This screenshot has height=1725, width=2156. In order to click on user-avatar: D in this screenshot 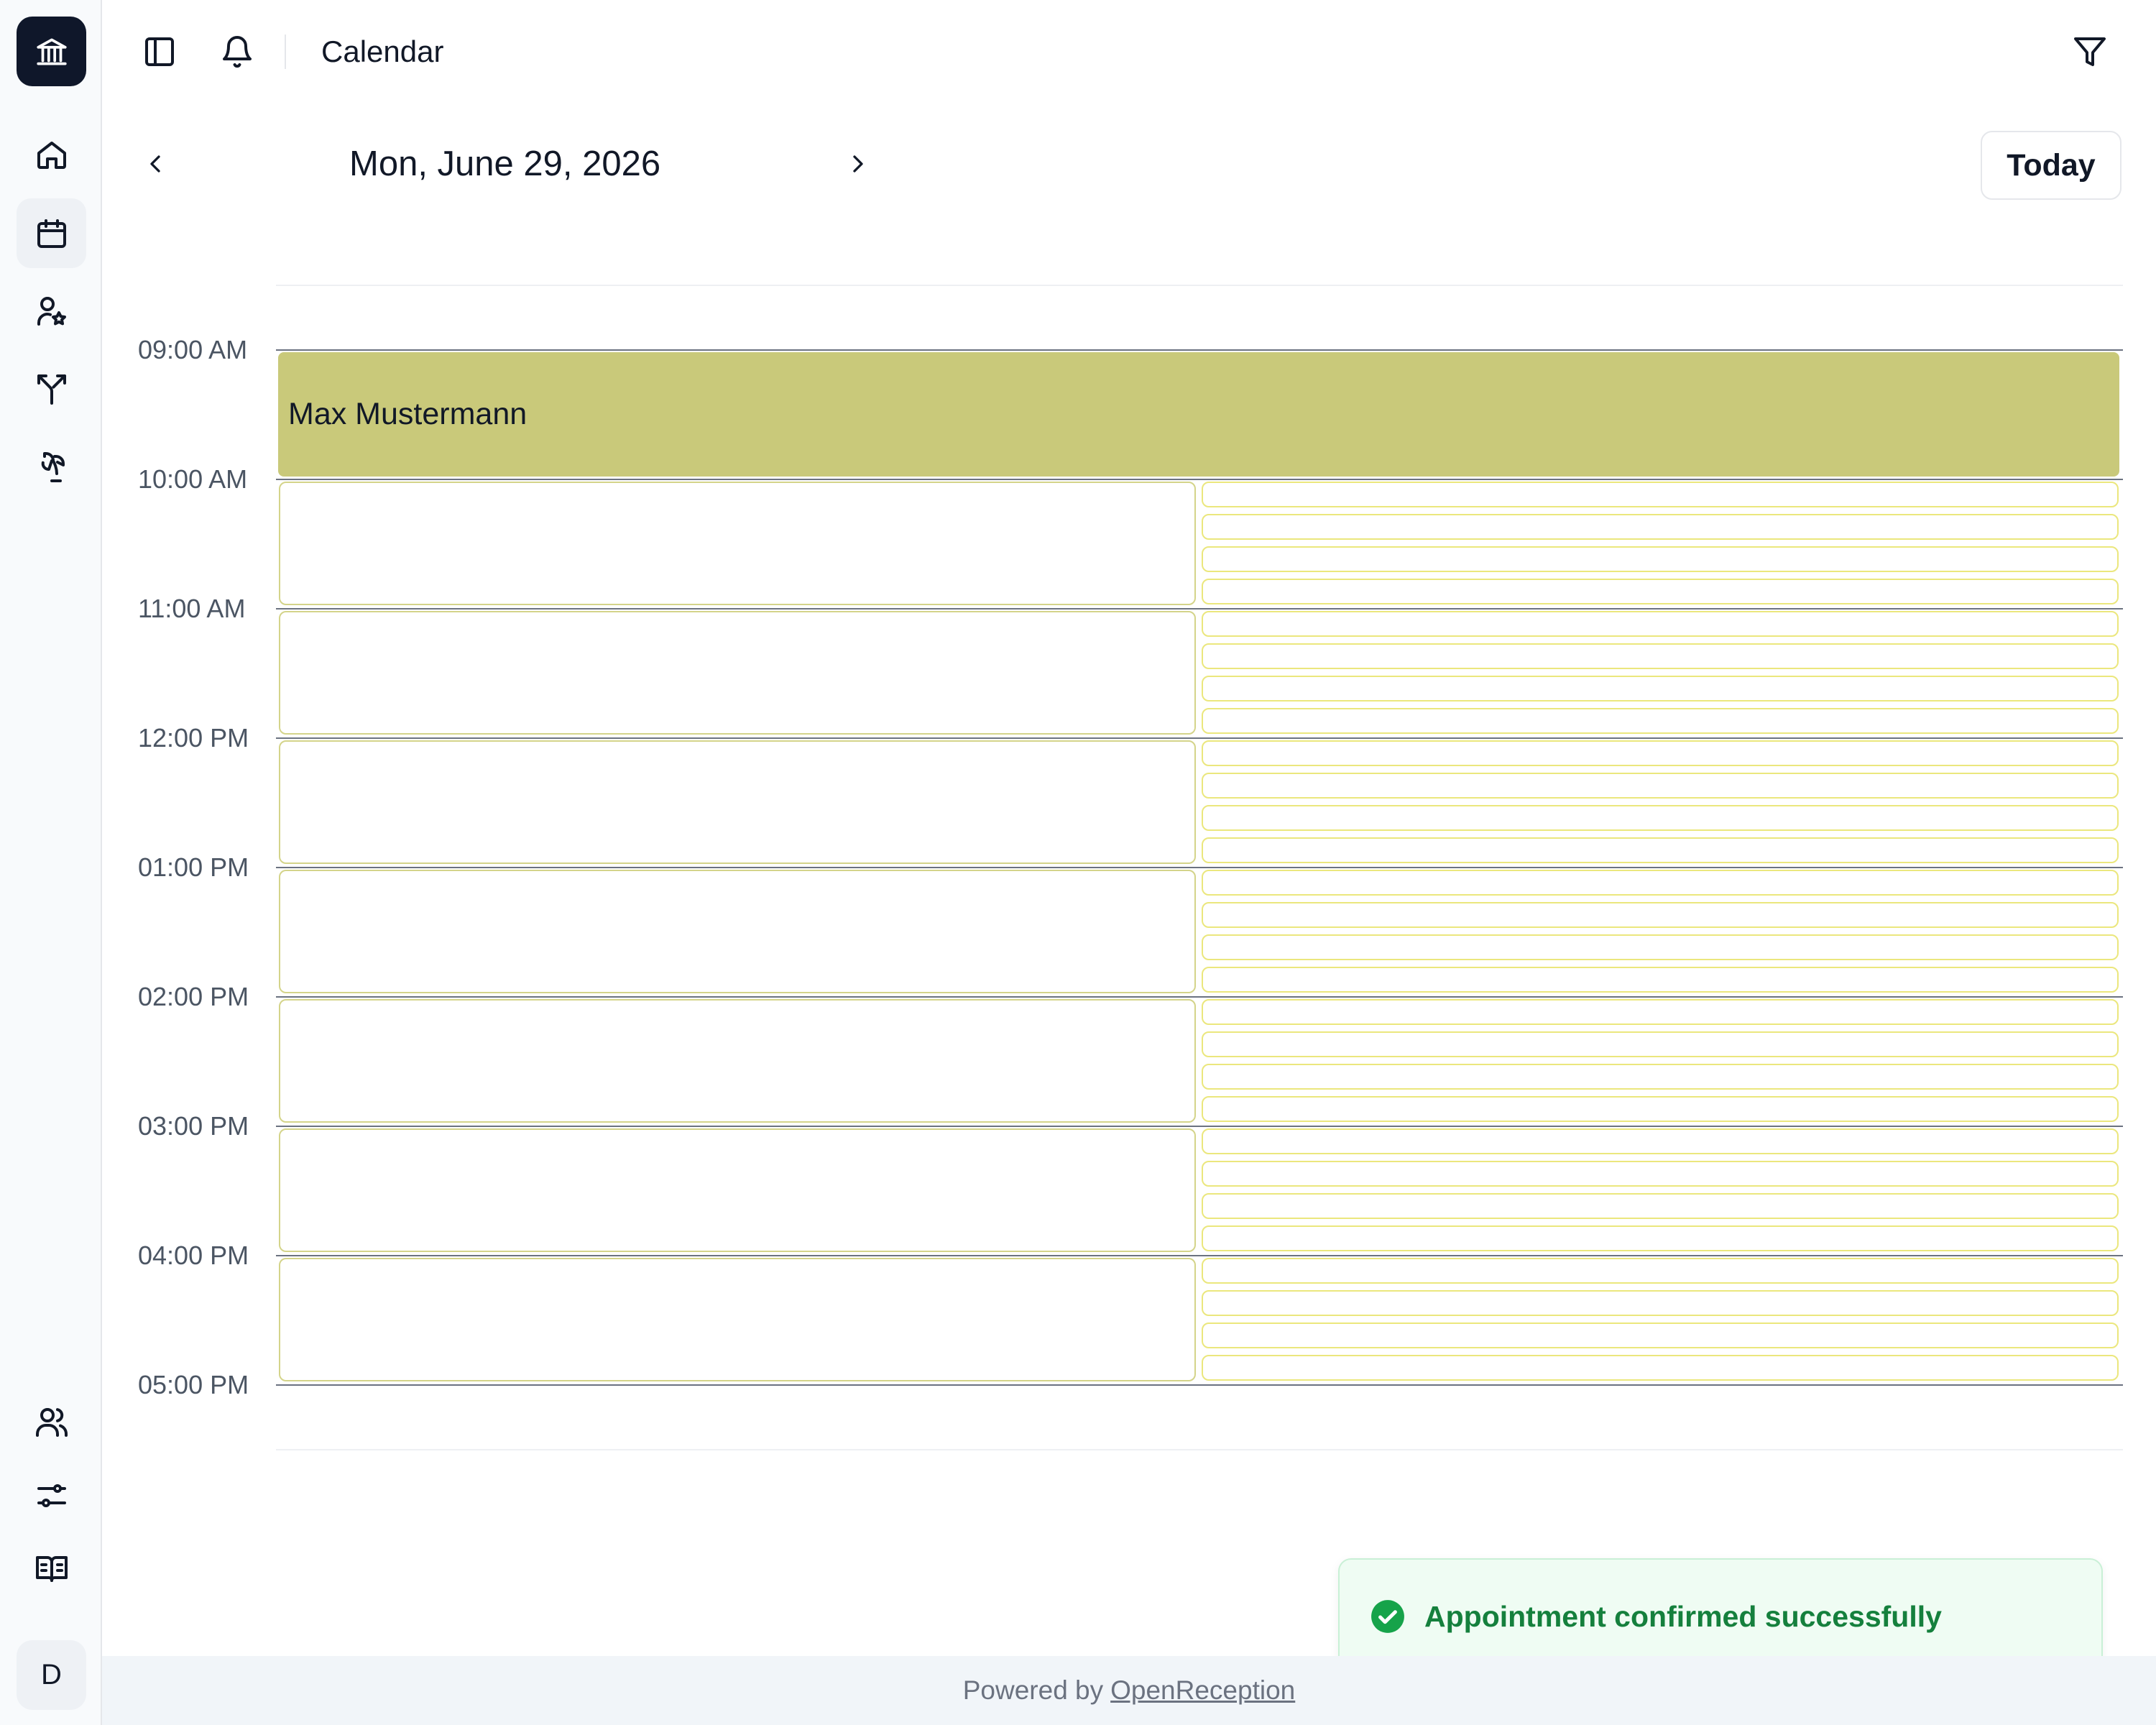, I will do `click(52, 1675)`.